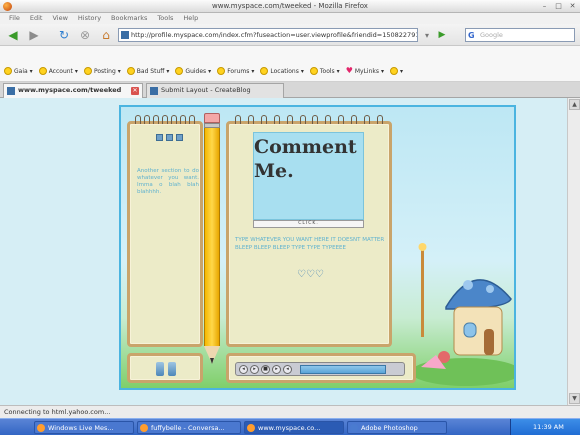 The width and height of the screenshot is (580, 435). Describe the element at coordinates (354, 428) in the screenshot. I see `photoshop-icon` at that location.